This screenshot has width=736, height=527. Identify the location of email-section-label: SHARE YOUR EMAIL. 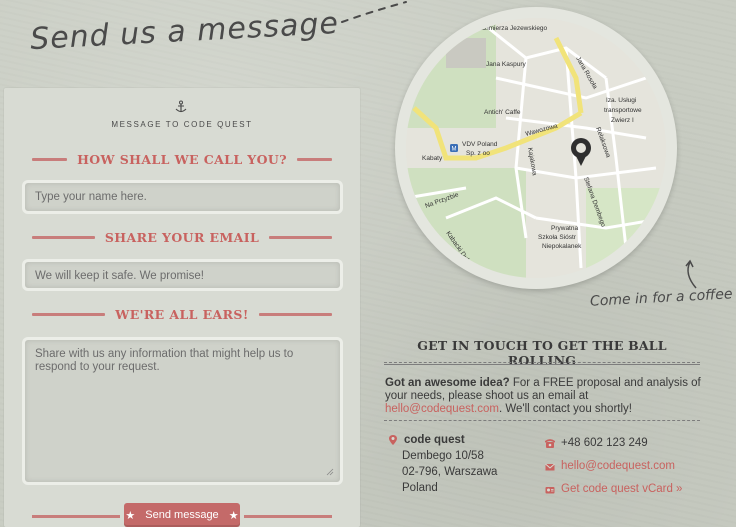
(182, 237).